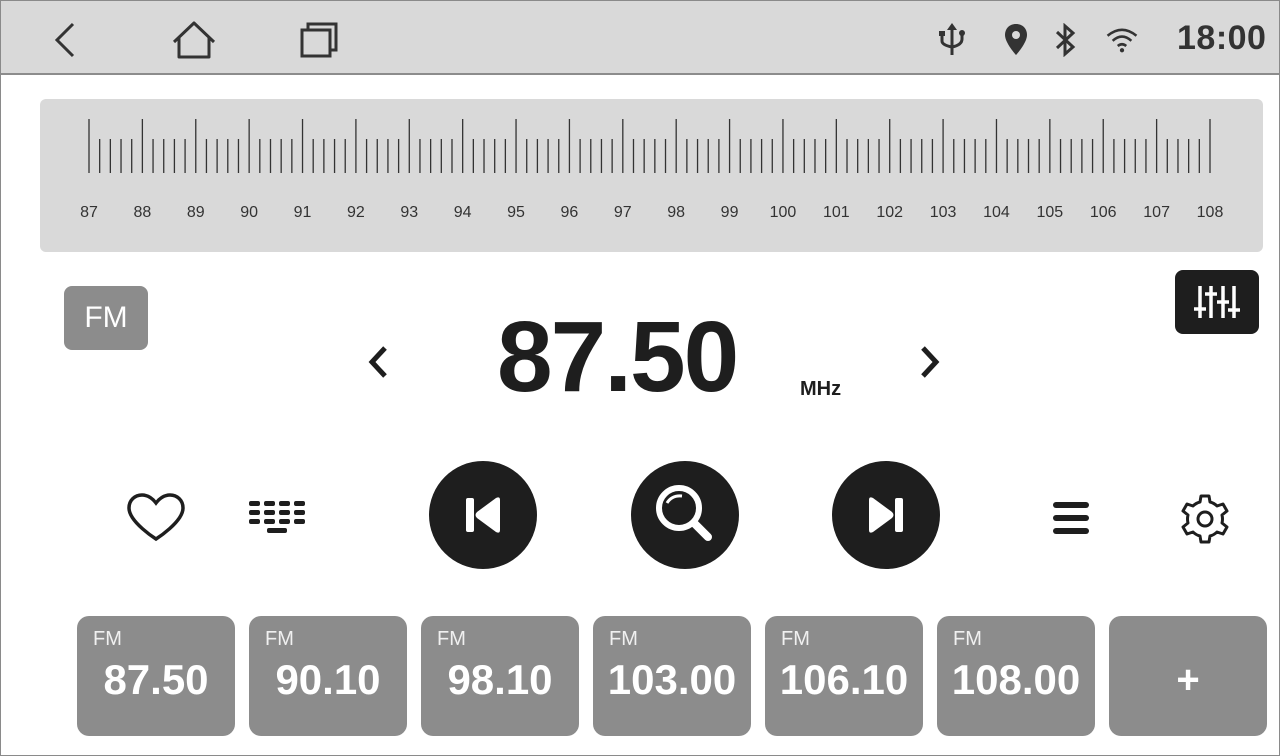 Image resolution: width=1280 pixels, height=756 pixels. I want to click on scale-label: 98, so click(676, 212).